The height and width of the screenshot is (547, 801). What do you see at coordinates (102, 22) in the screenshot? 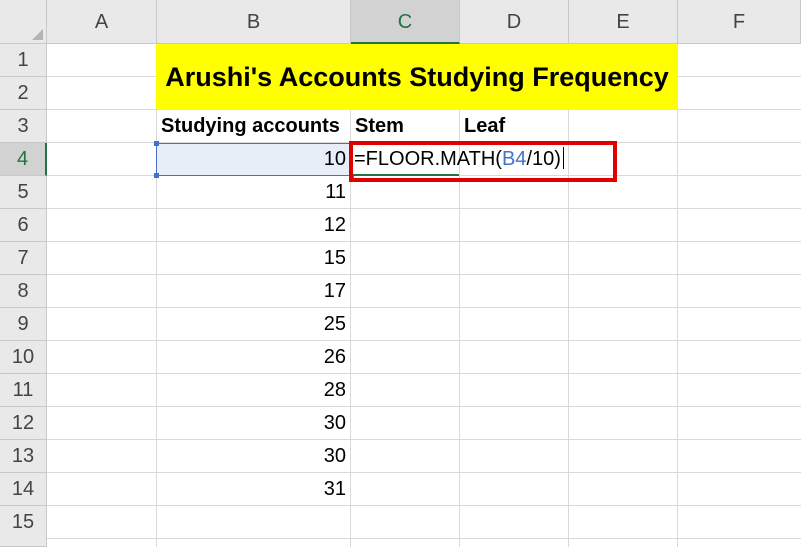
I see `column-header-a: A` at bounding box center [102, 22].